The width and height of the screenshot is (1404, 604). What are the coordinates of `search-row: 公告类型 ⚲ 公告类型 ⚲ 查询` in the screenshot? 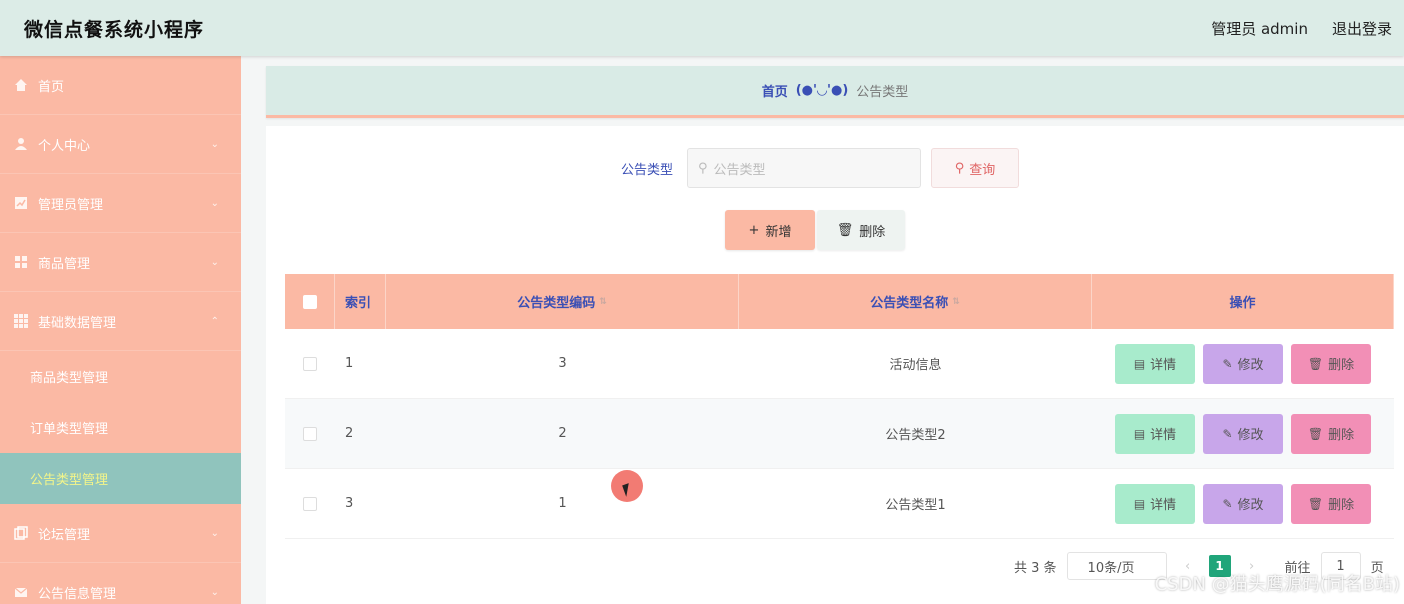 It's located at (835, 168).